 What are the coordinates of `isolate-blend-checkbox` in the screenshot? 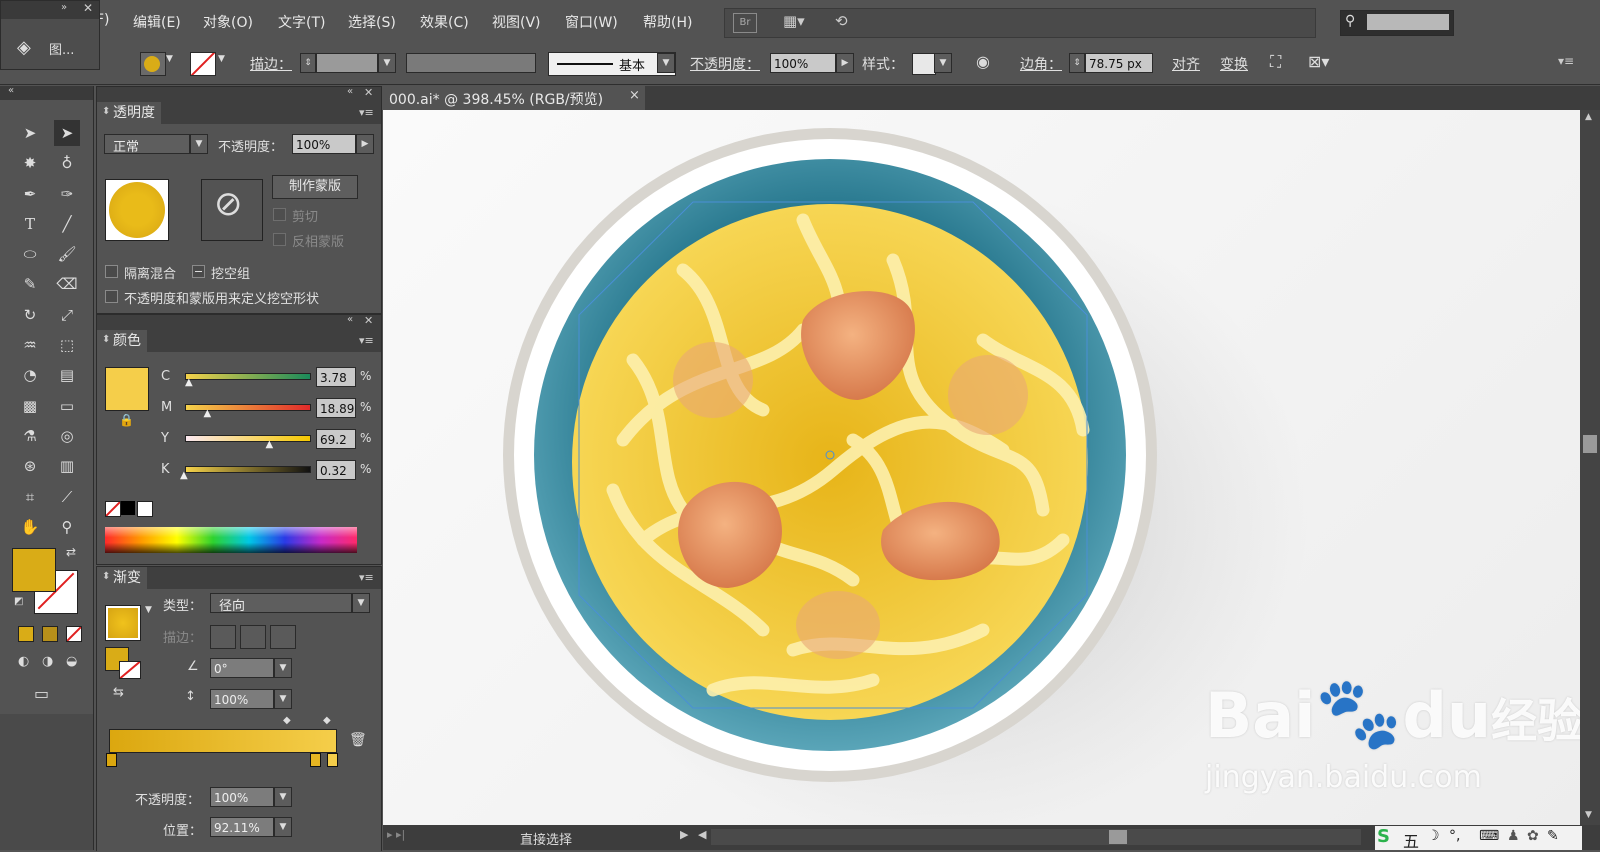 It's located at (111, 271).